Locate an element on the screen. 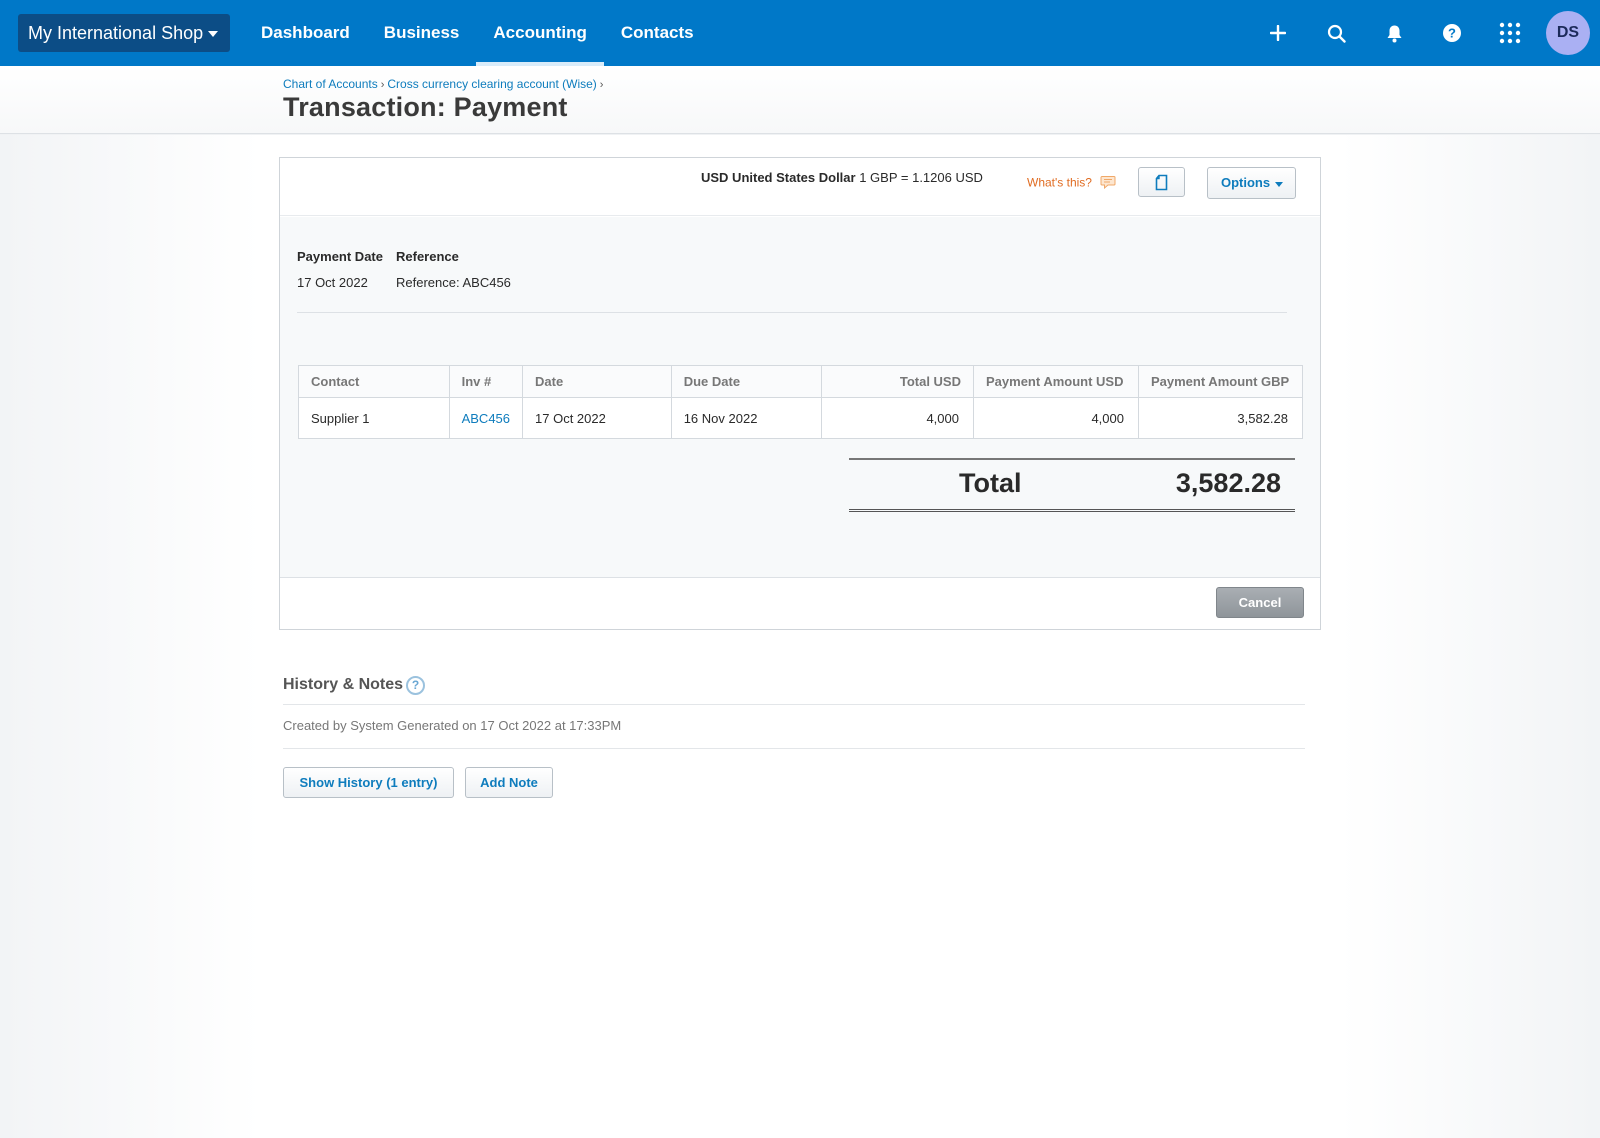  cell-total-usd: 4,000 is located at coordinates (897, 418).